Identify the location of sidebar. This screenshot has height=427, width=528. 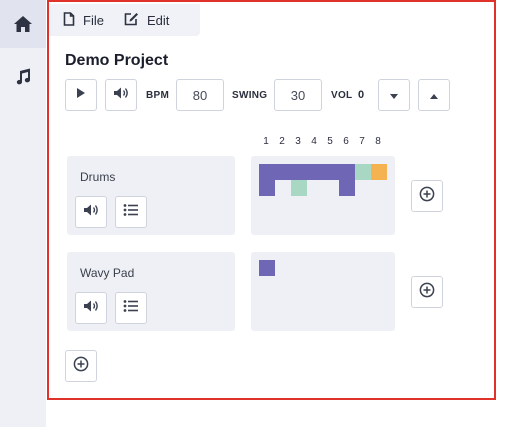
(23, 213).